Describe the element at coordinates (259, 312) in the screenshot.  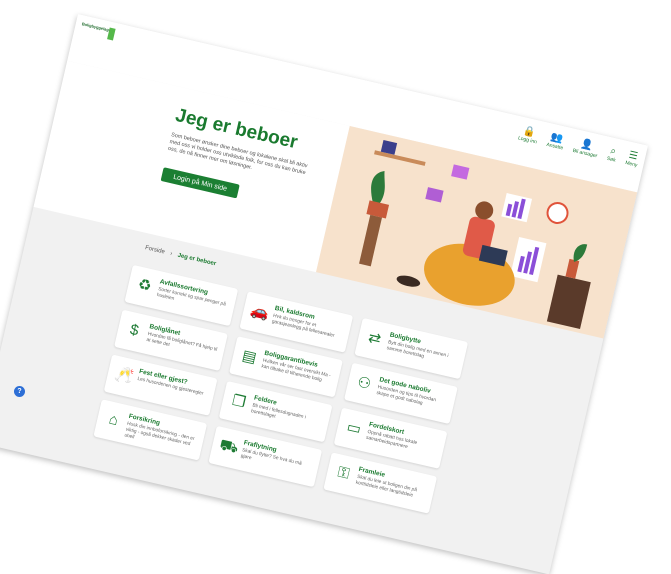
I see `car-icon: 🚗` at that location.